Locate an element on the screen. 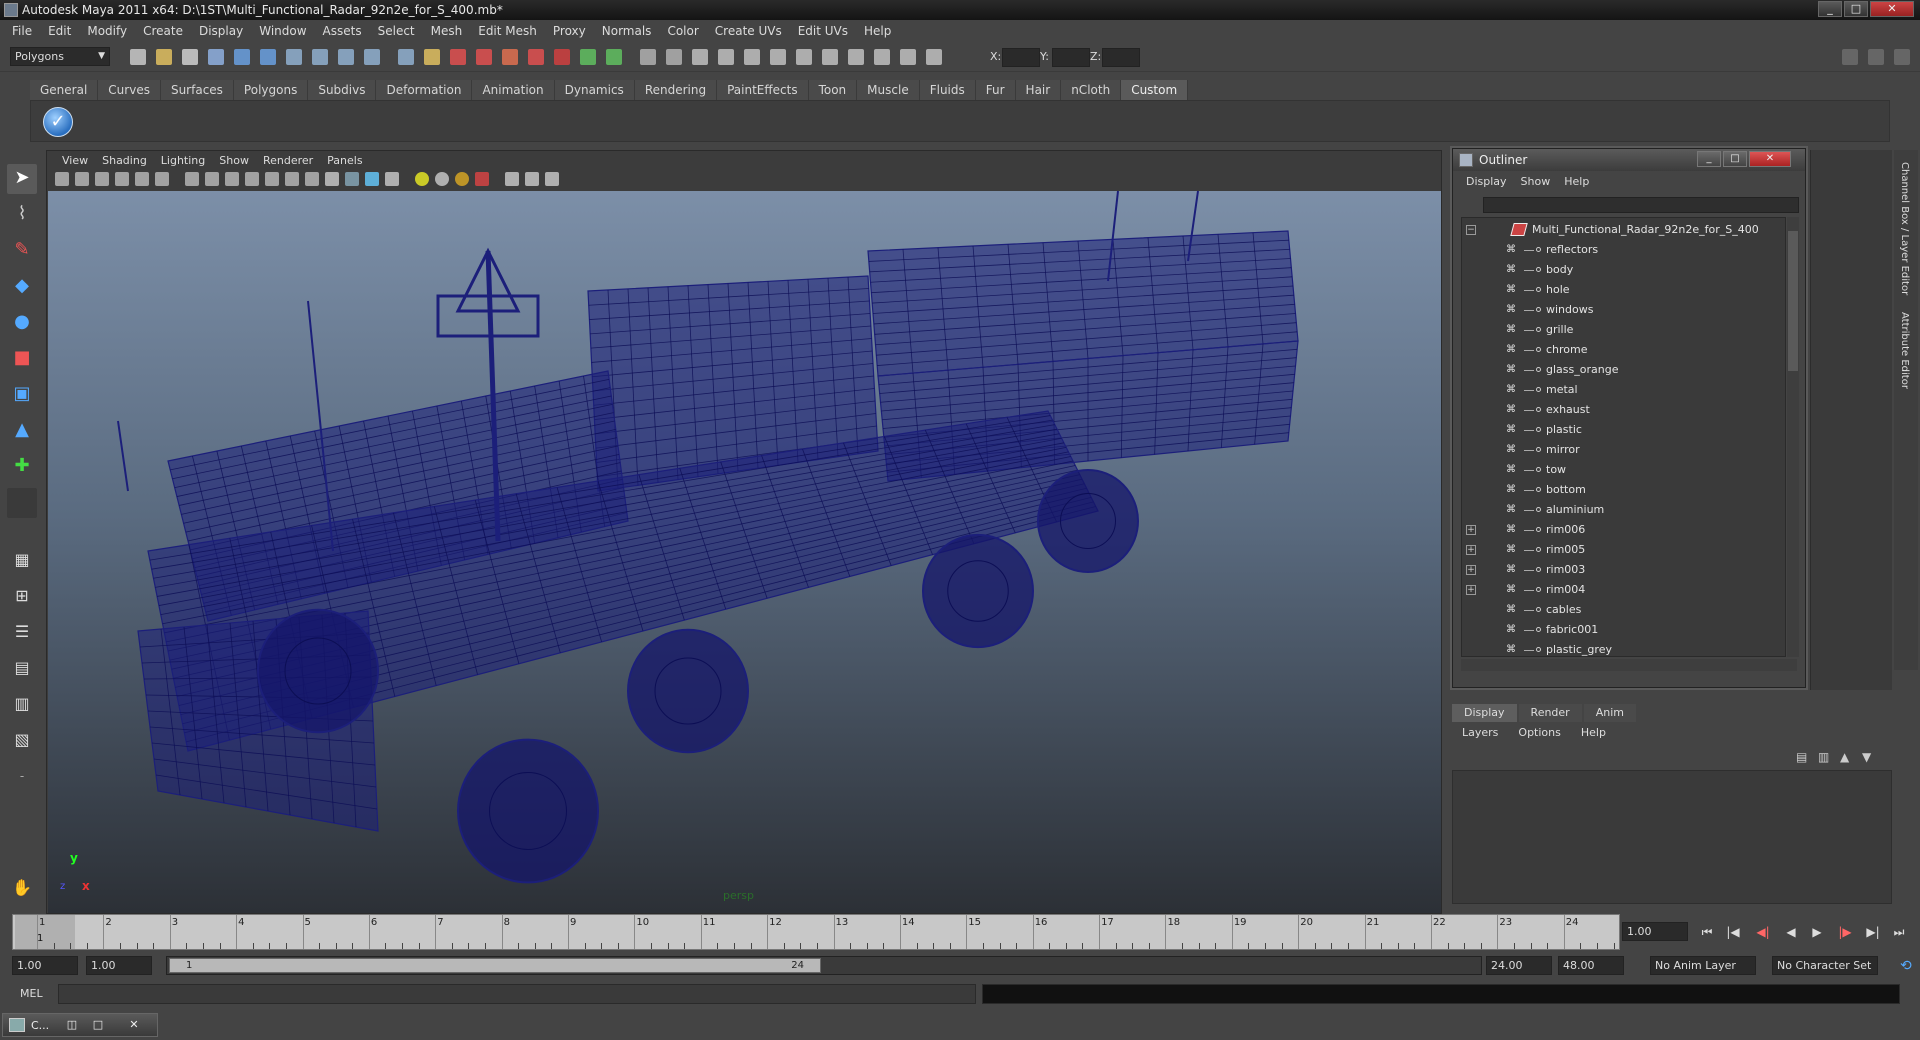 Image resolution: width=1920 pixels, height=1040 pixels. channel-box-tab: Channel Box / Layer Editor is located at coordinates (1904, 228).